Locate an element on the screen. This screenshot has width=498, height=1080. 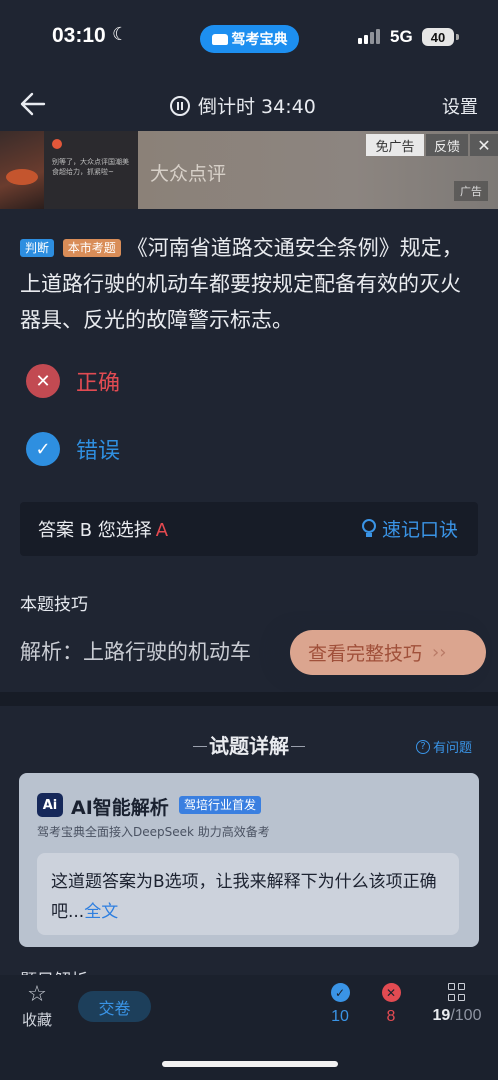
ai-badge: 驾培行业首发 is located at coordinates (220, 805).